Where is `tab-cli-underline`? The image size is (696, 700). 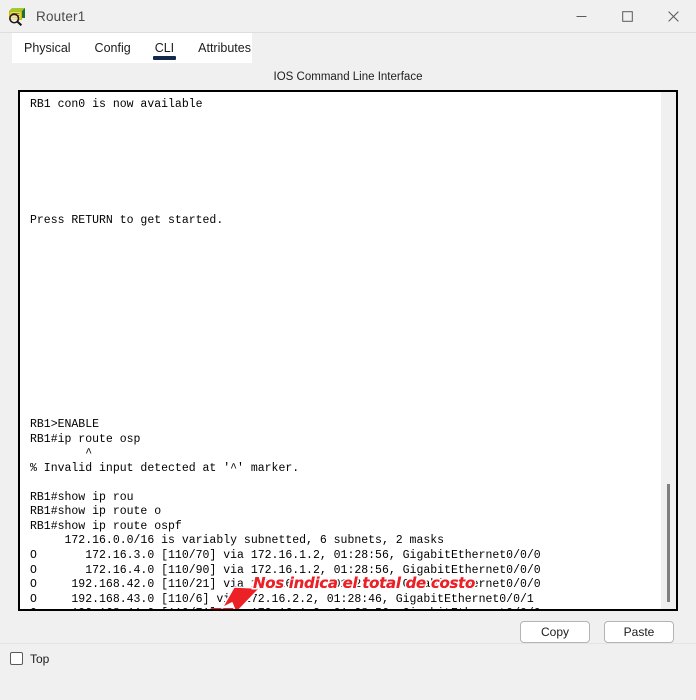
tab-cli-underline is located at coordinates (164, 58).